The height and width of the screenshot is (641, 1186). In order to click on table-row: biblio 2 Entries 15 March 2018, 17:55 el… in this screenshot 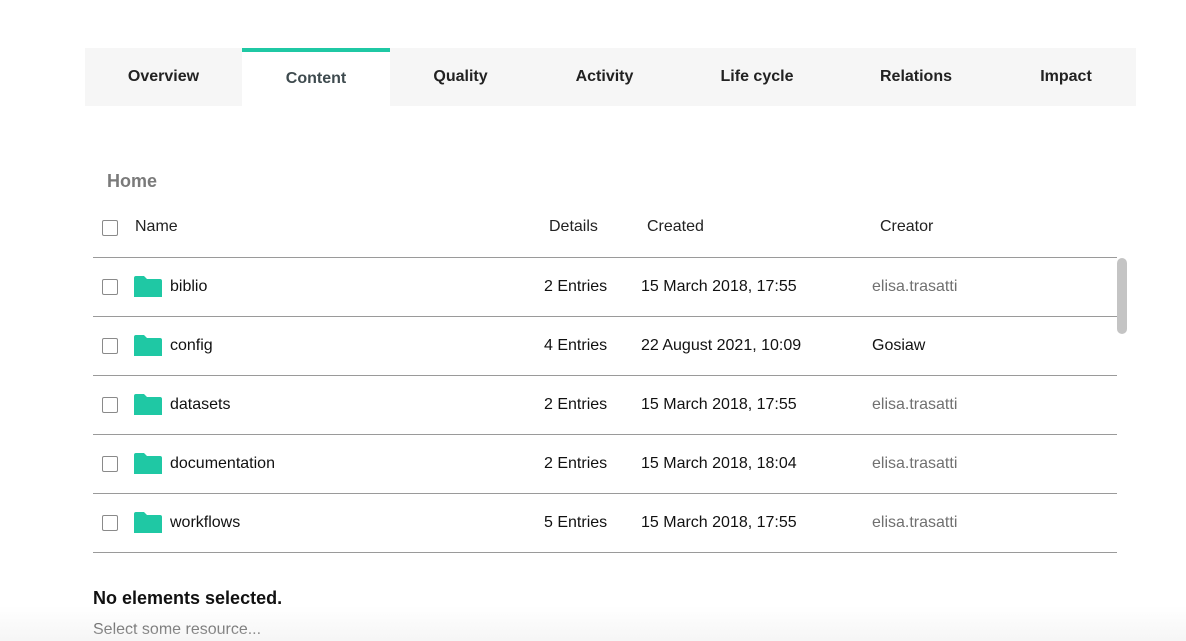, I will do `click(605, 287)`.